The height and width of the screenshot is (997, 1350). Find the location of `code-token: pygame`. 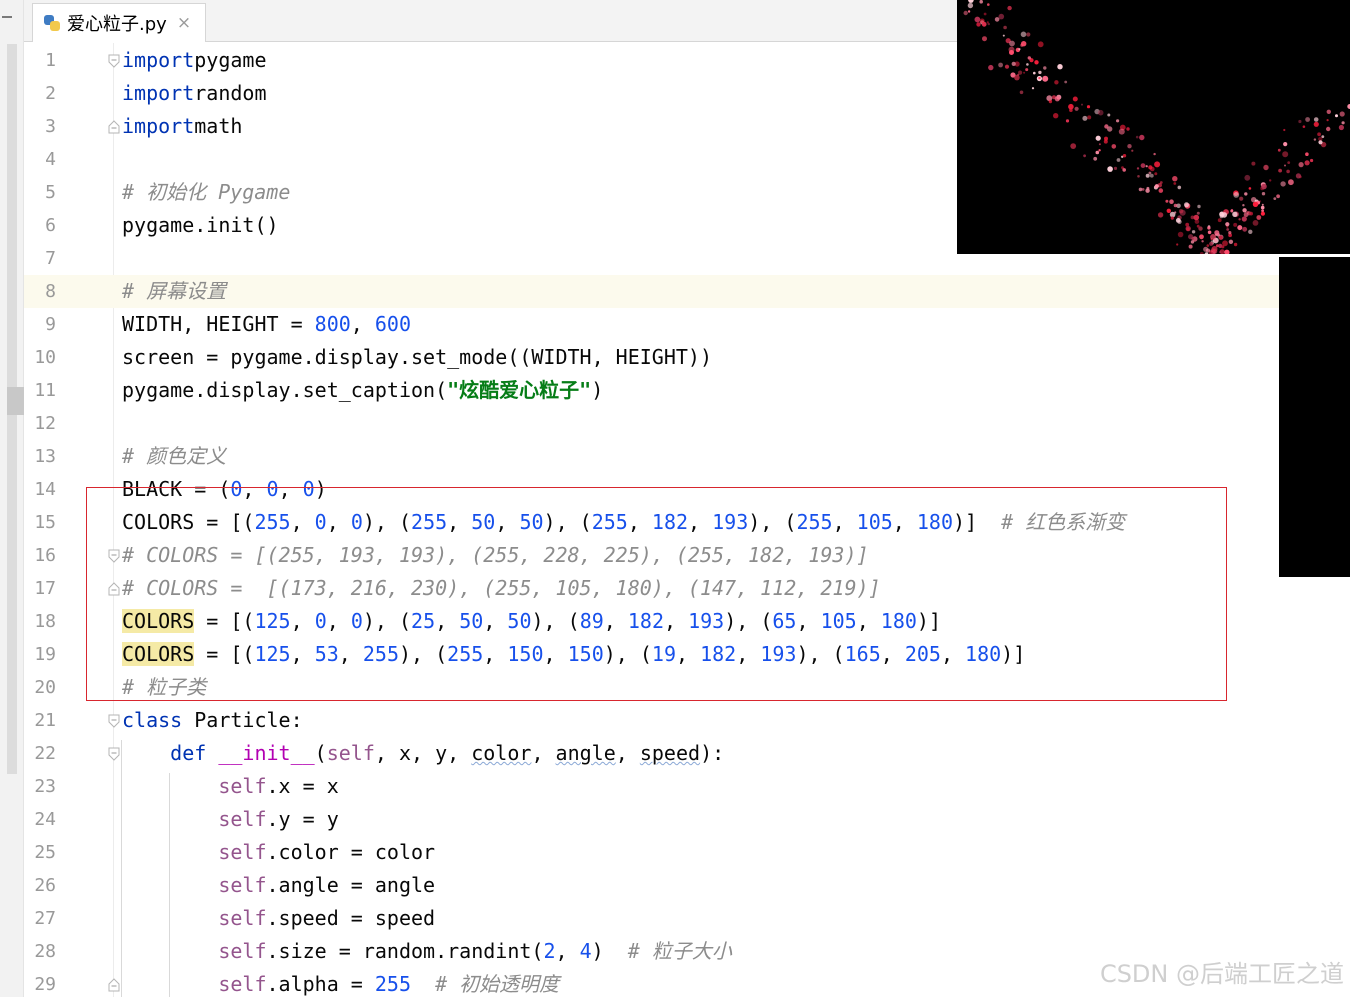

code-token: pygame is located at coordinates (230, 60).